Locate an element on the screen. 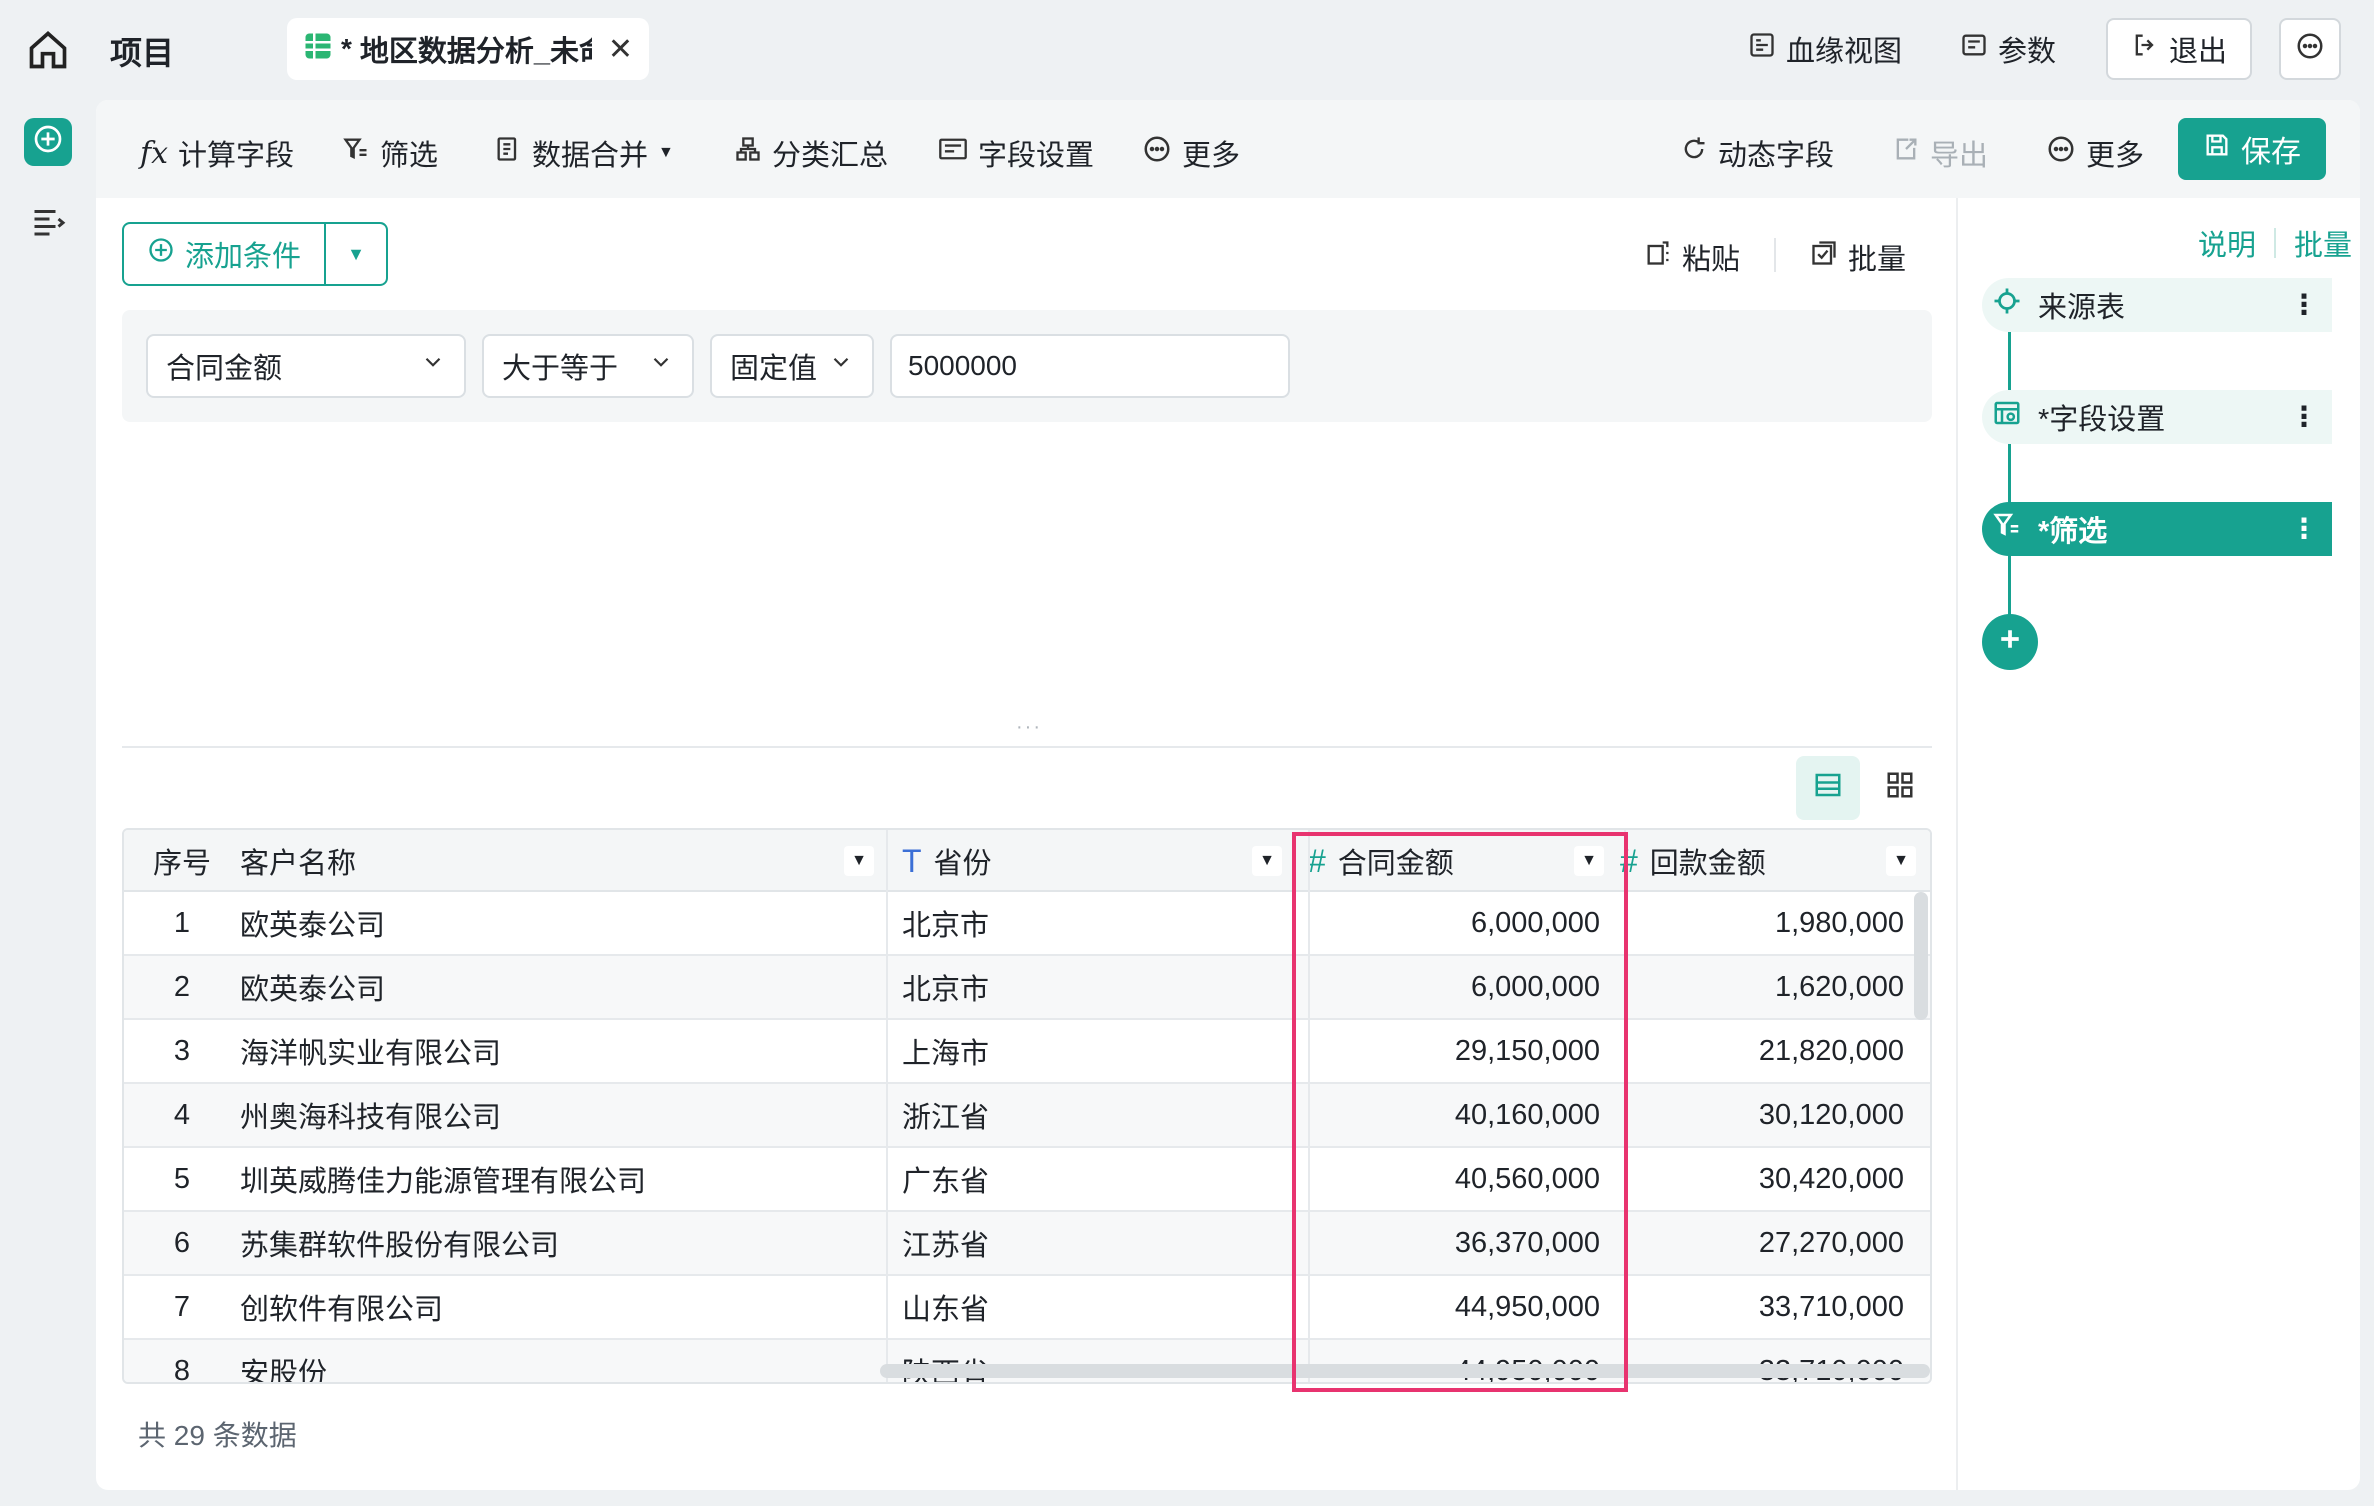 This screenshot has height=1506, width=2374. value-type-select-value: 固定值 is located at coordinates (774, 369).